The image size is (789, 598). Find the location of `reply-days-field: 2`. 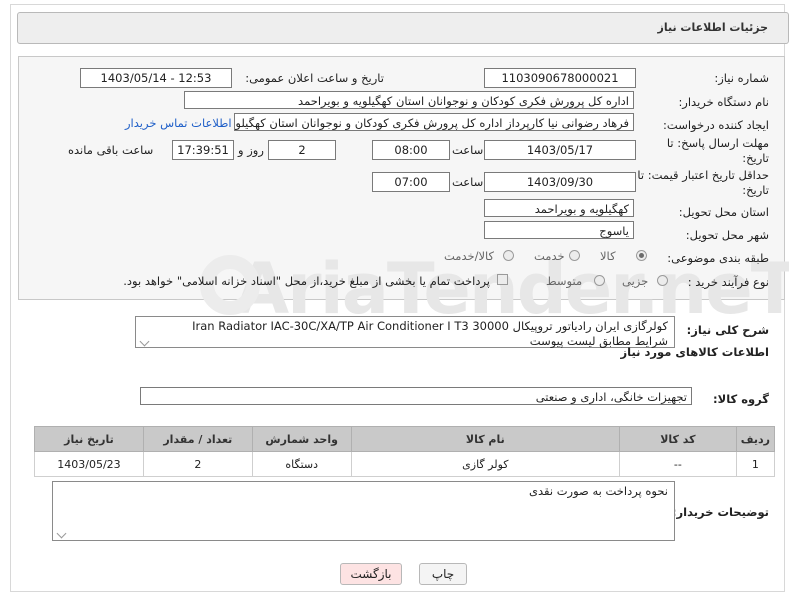

reply-days-field: 2 is located at coordinates (302, 150).